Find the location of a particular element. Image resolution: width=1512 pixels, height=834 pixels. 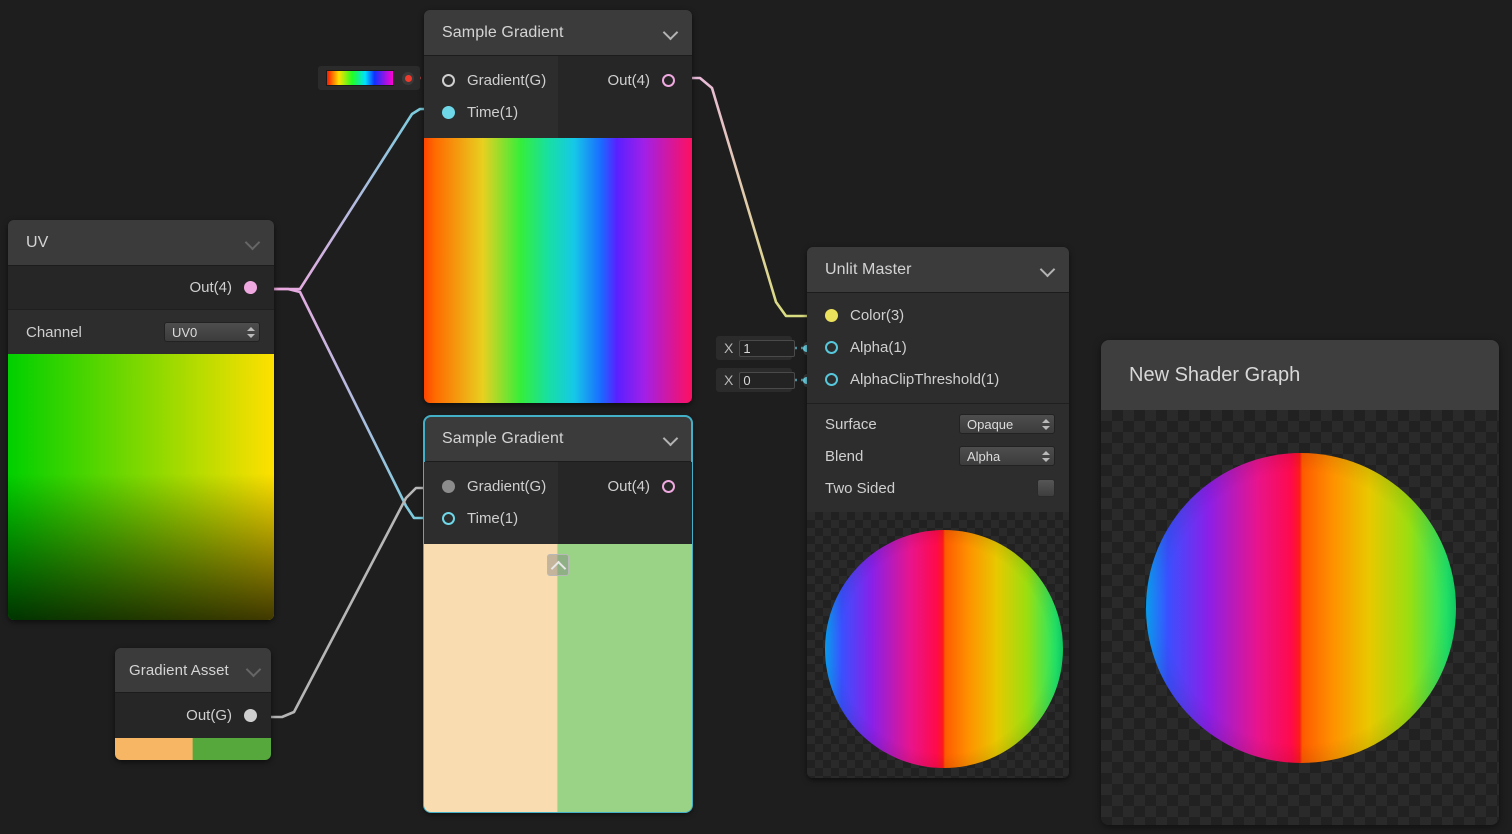

master-two-sided-label: Two Sided is located at coordinates (860, 488).